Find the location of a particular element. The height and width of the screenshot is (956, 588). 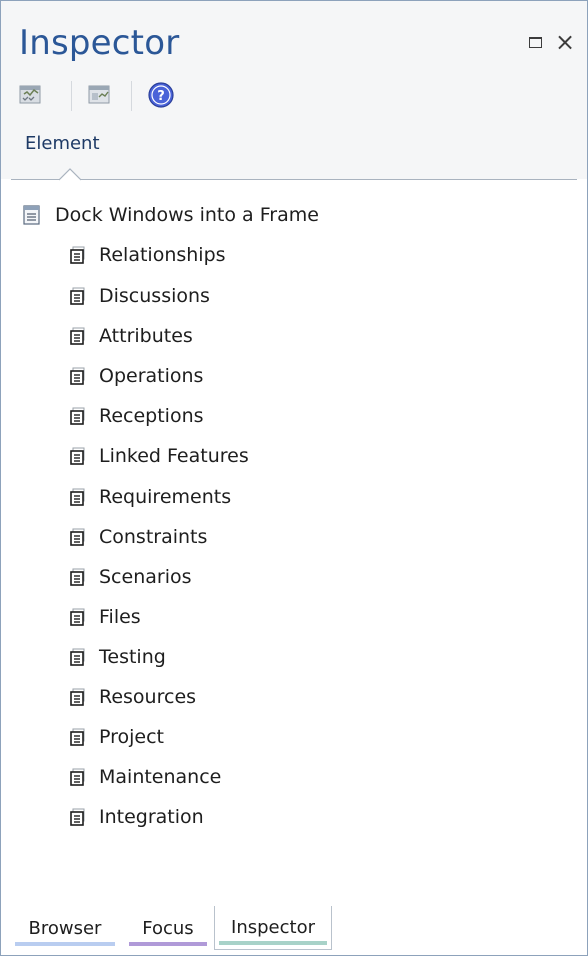

tree-item-label: Testing is located at coordinates (132, 657).